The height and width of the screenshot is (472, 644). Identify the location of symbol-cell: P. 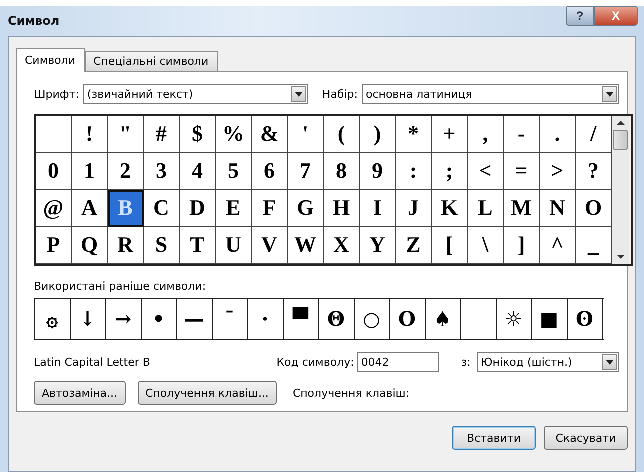
(54, 245).